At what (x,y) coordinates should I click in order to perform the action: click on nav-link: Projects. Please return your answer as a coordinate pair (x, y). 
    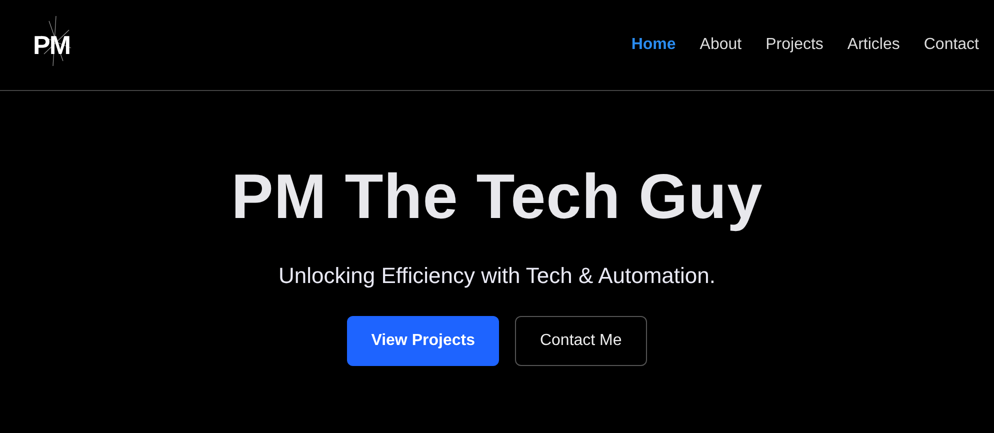
    Looking at the image, I should click on (795, 45).